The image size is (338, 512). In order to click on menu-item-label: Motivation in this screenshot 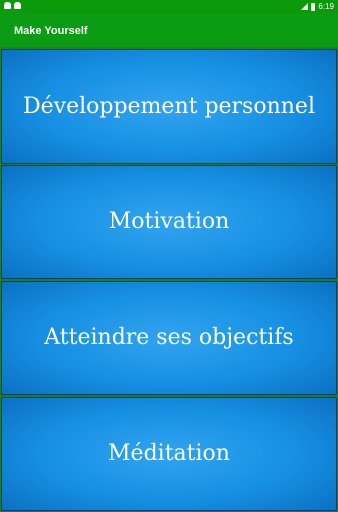, I will do `click(169, 221)`.